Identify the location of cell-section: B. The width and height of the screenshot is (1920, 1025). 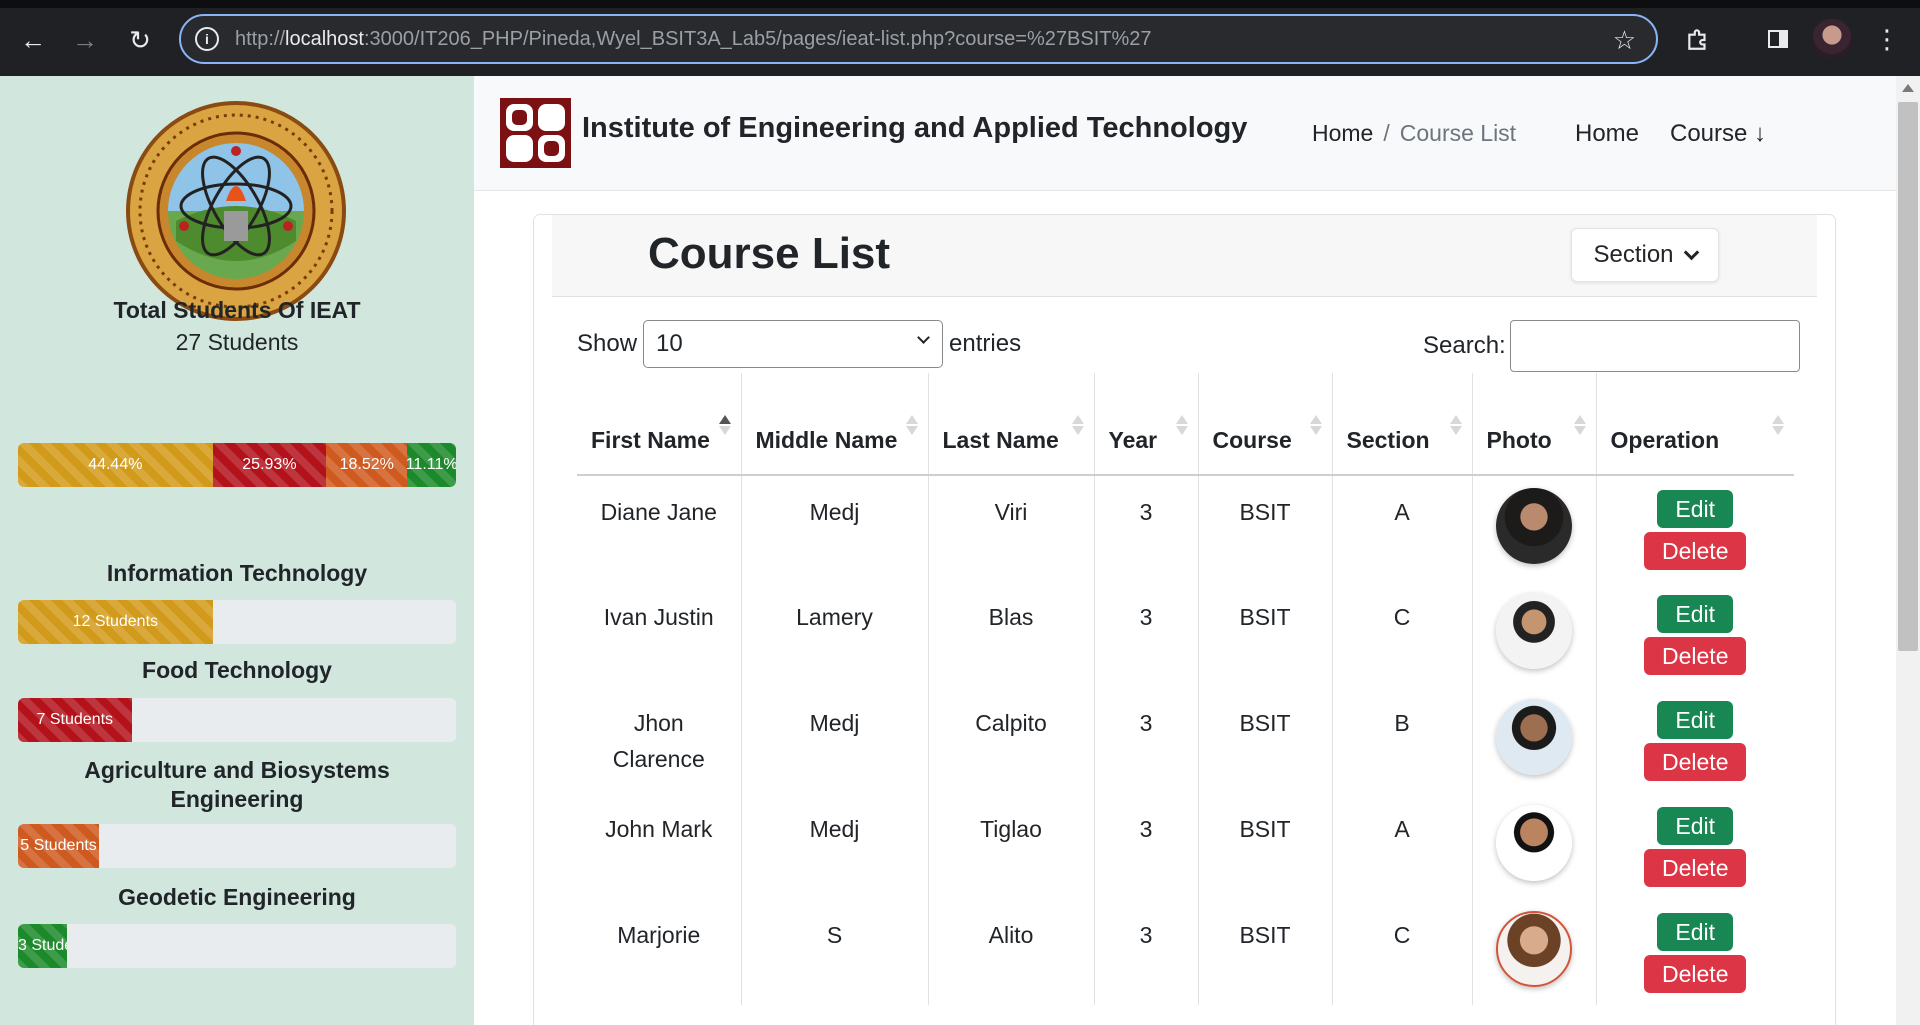
(1401, 740).